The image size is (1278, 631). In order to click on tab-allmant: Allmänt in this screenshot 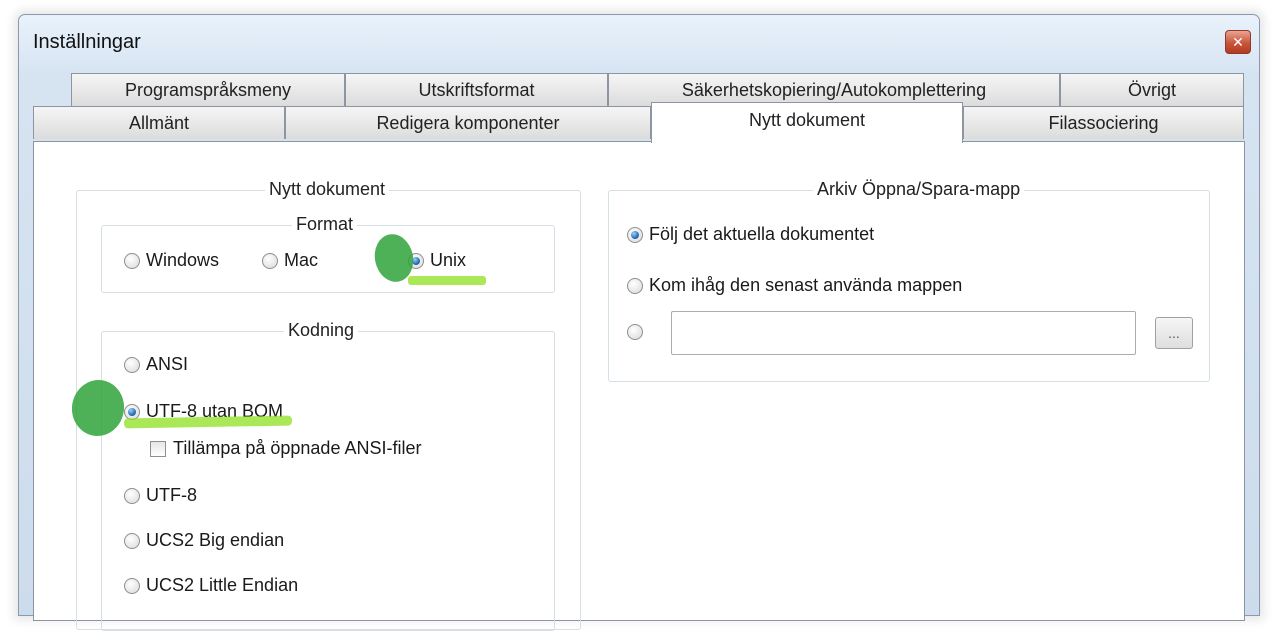, I will do `click(159, 122)`.